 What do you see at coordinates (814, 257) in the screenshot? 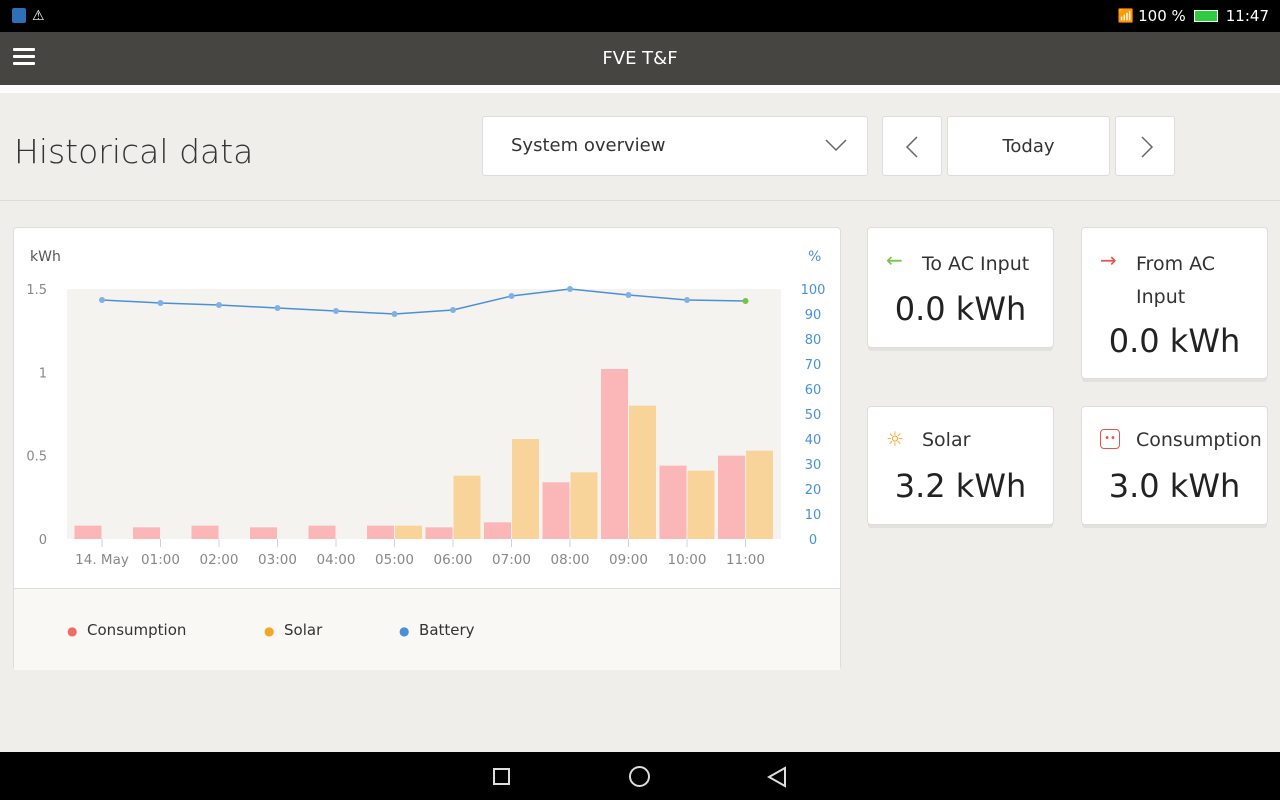
I see `y2-axis-label: %` at bounding box center [814, 257].